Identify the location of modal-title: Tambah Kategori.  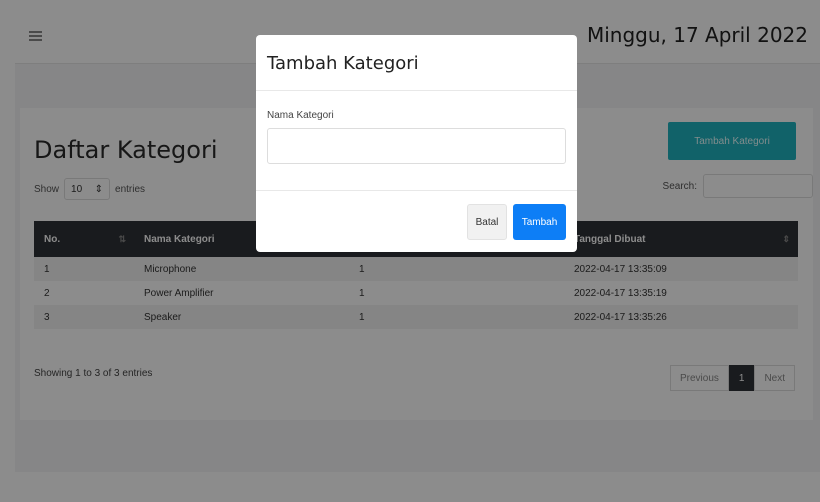
(343, 63).